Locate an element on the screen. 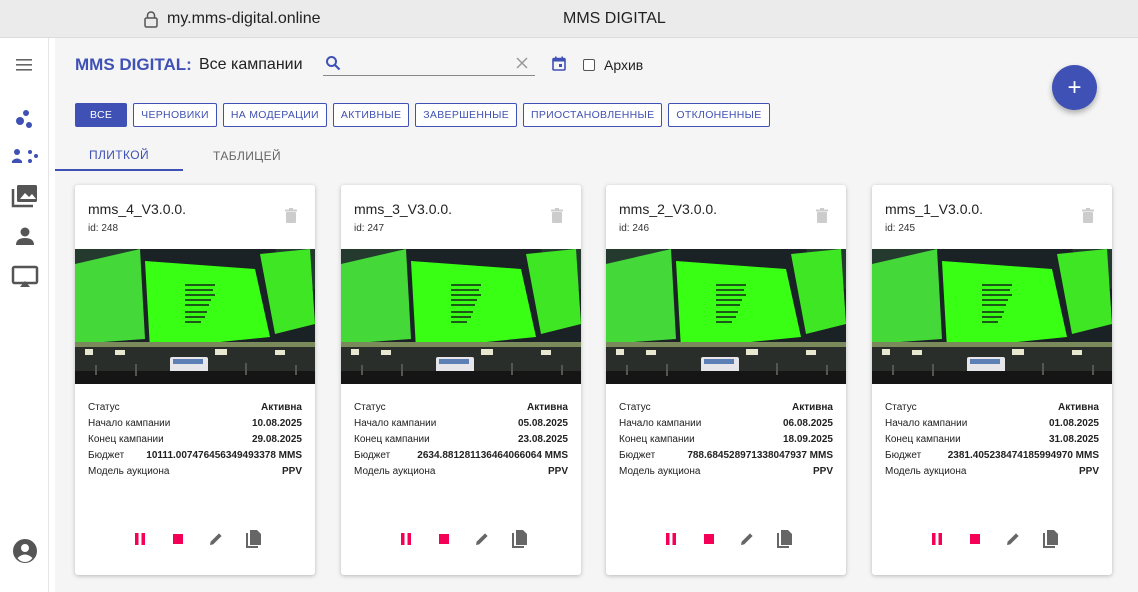 The image size is (1138, 592). photo-library-icon is located at coordinates (25, 196).